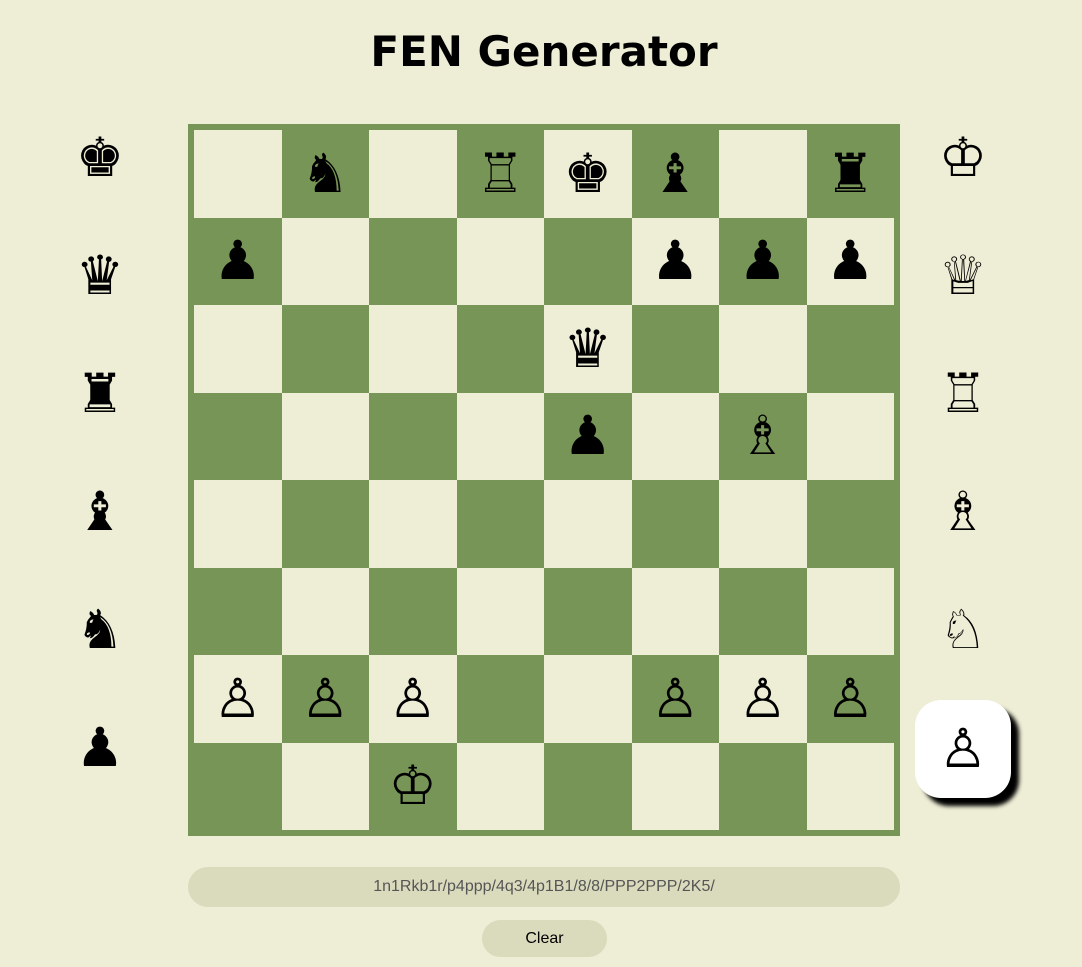 Image resolution: width=1082 pixels, height=967 pixels. Describe the element at coordinates (675, 436) in the screenshot. I see `board-square-f5` at that location.